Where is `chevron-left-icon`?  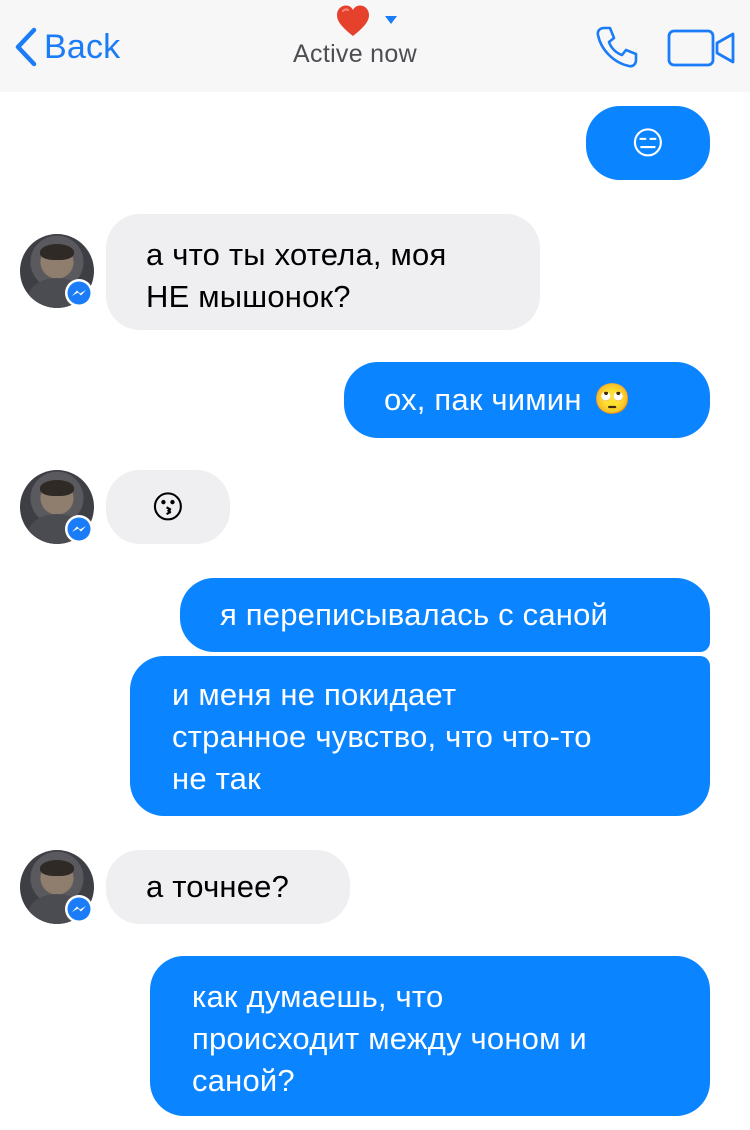 chevron-left-icon is located at coordinates (26, 47).